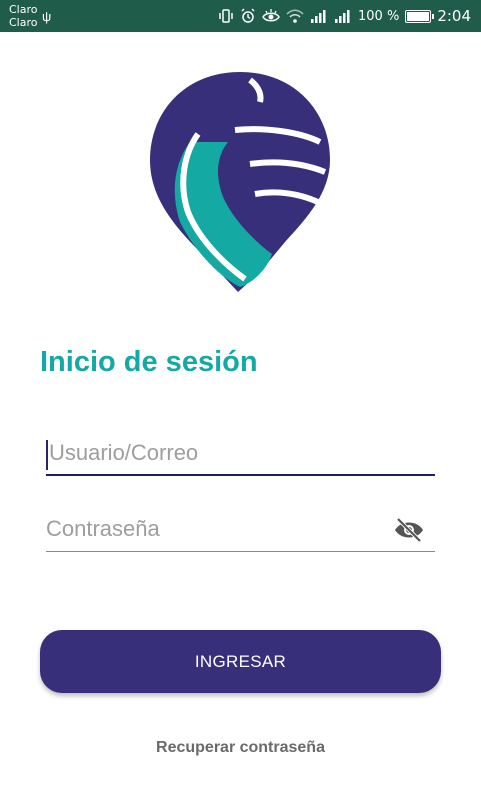 Image resolution: width=481 pixels, height=800 pixels. I want to click on carrier-line-2: Claro, so click(23, 22).